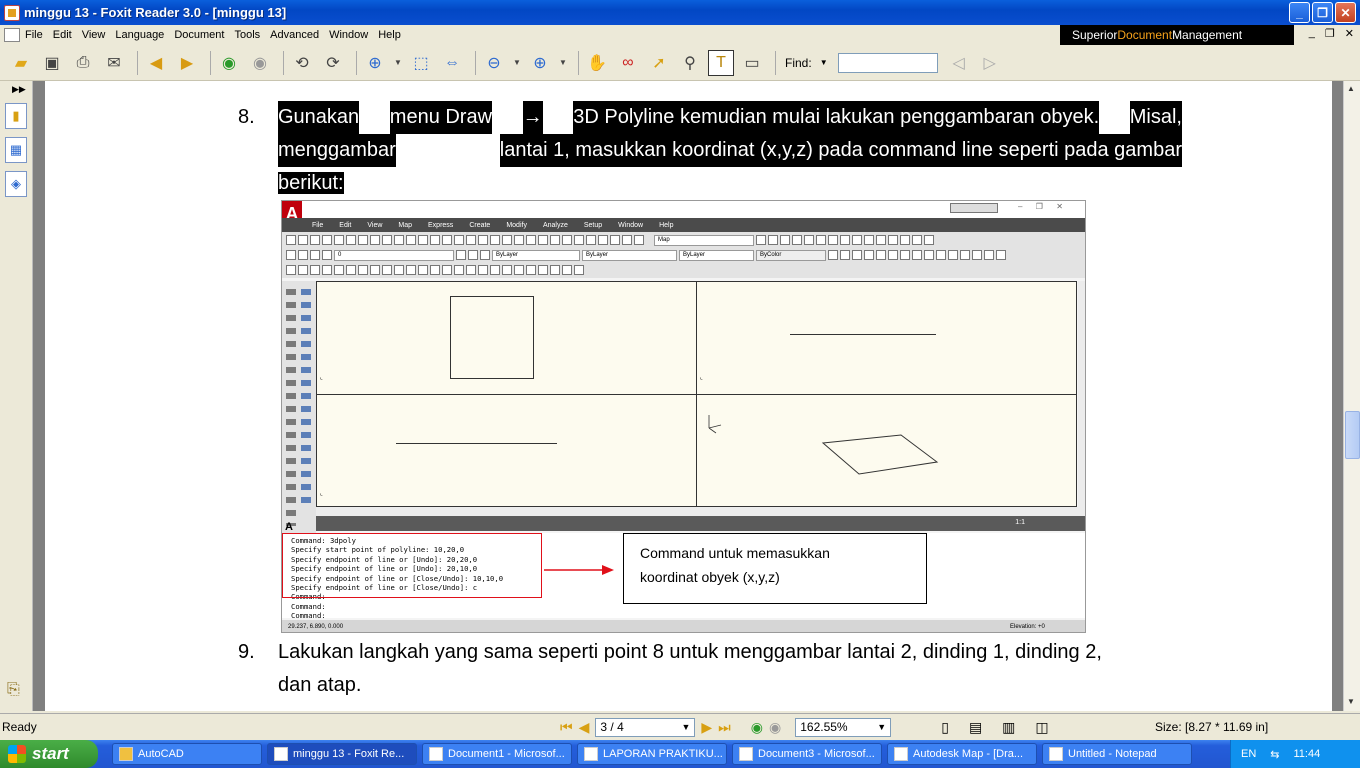  I want to click on snapshot-camera-icon: ▭, so click(752, 63).